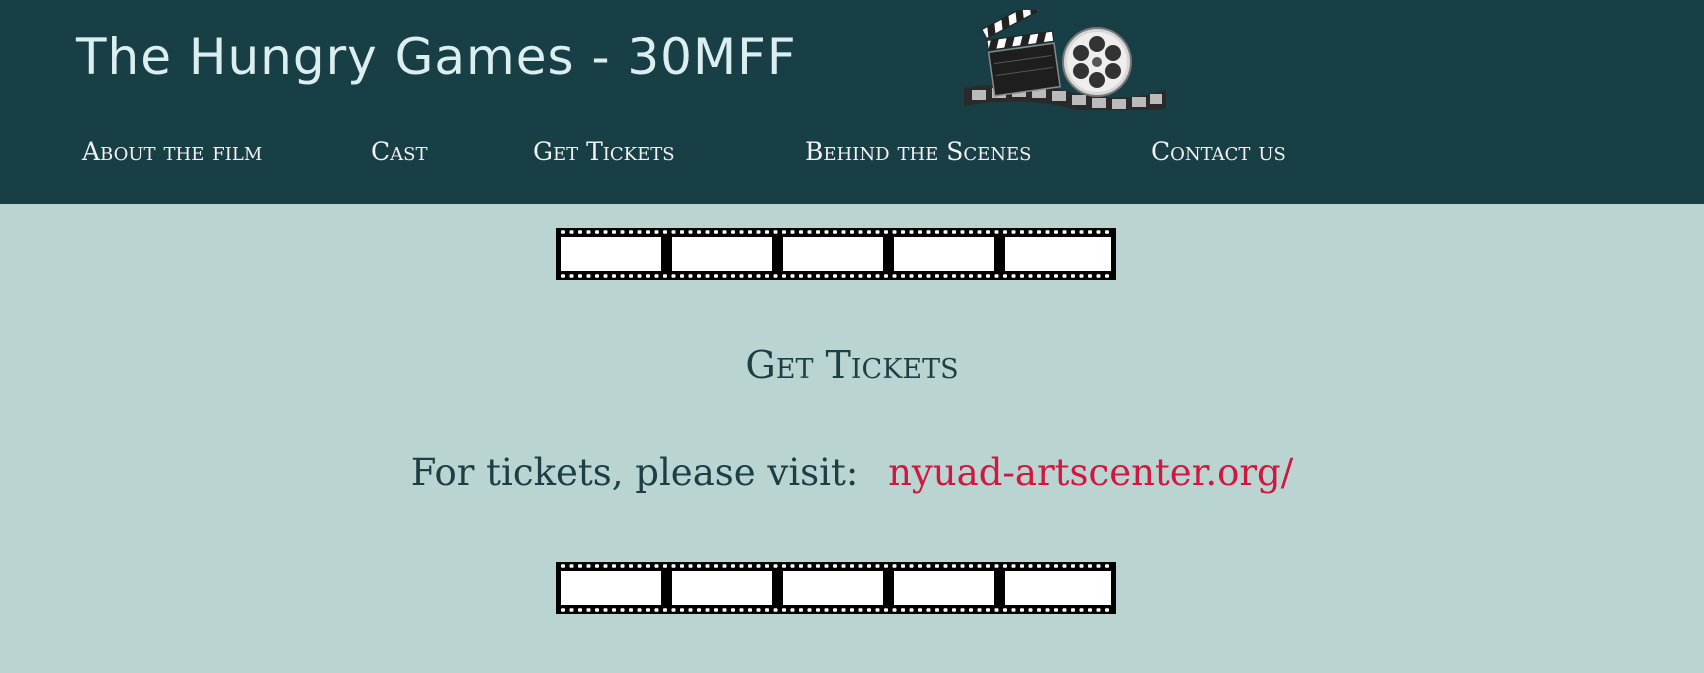  I want to click on ticket-link: nyuad-artscenter.org/, so click(1090, 472).